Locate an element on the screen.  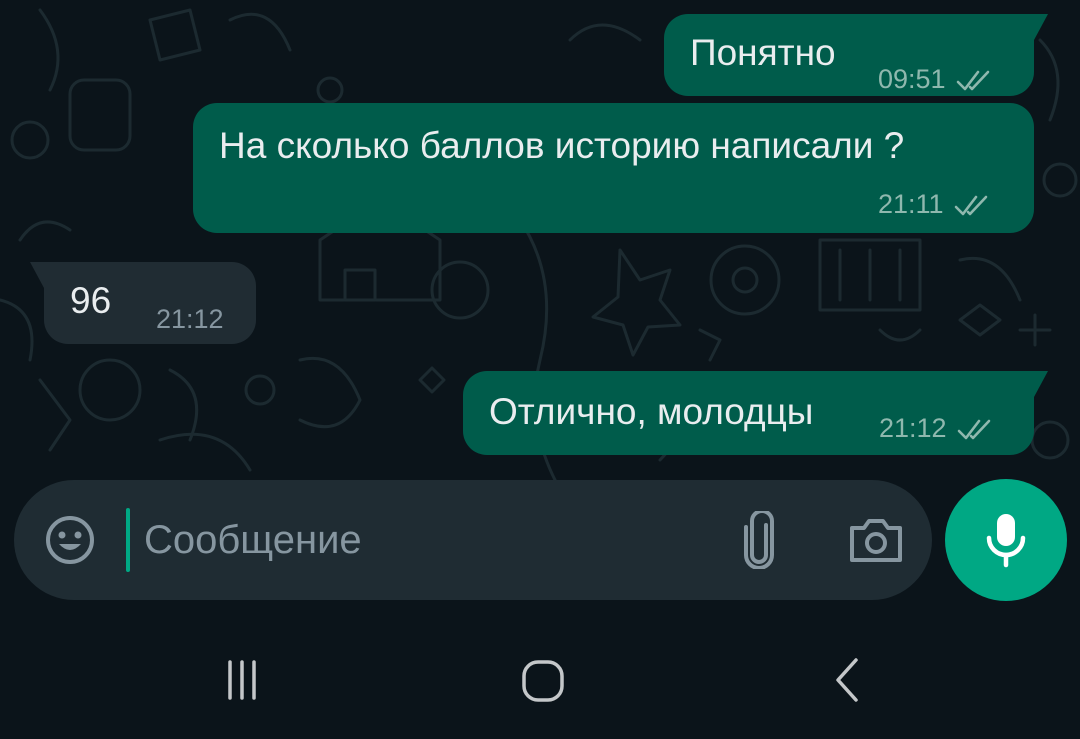
message-meta: 21:11 is located at coordinates (936, 204).